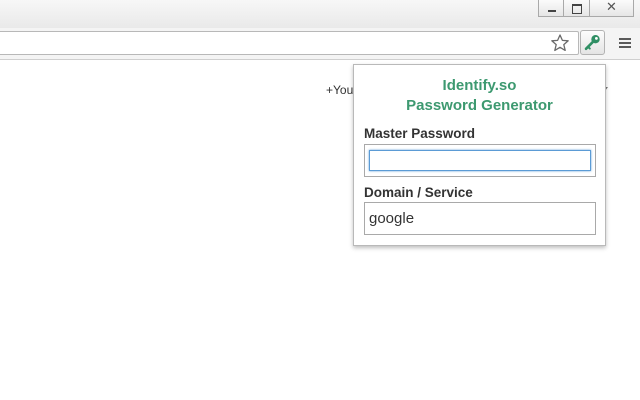  I want to click on address-bar, so click(289, 43).